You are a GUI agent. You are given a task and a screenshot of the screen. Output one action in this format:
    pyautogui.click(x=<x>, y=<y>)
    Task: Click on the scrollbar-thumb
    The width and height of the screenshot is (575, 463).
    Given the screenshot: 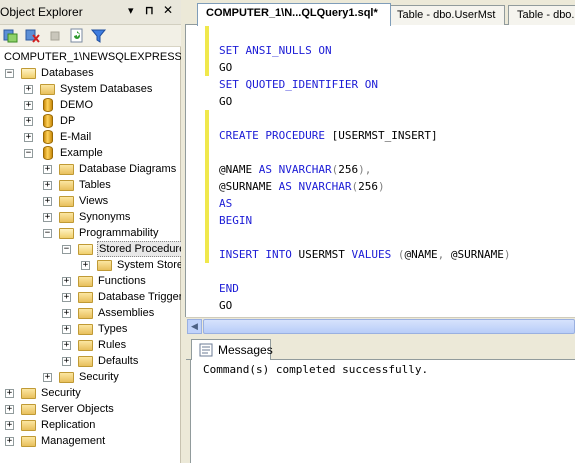 What is the action you would take?
    pyautogui.click(x=389, y=326)
    